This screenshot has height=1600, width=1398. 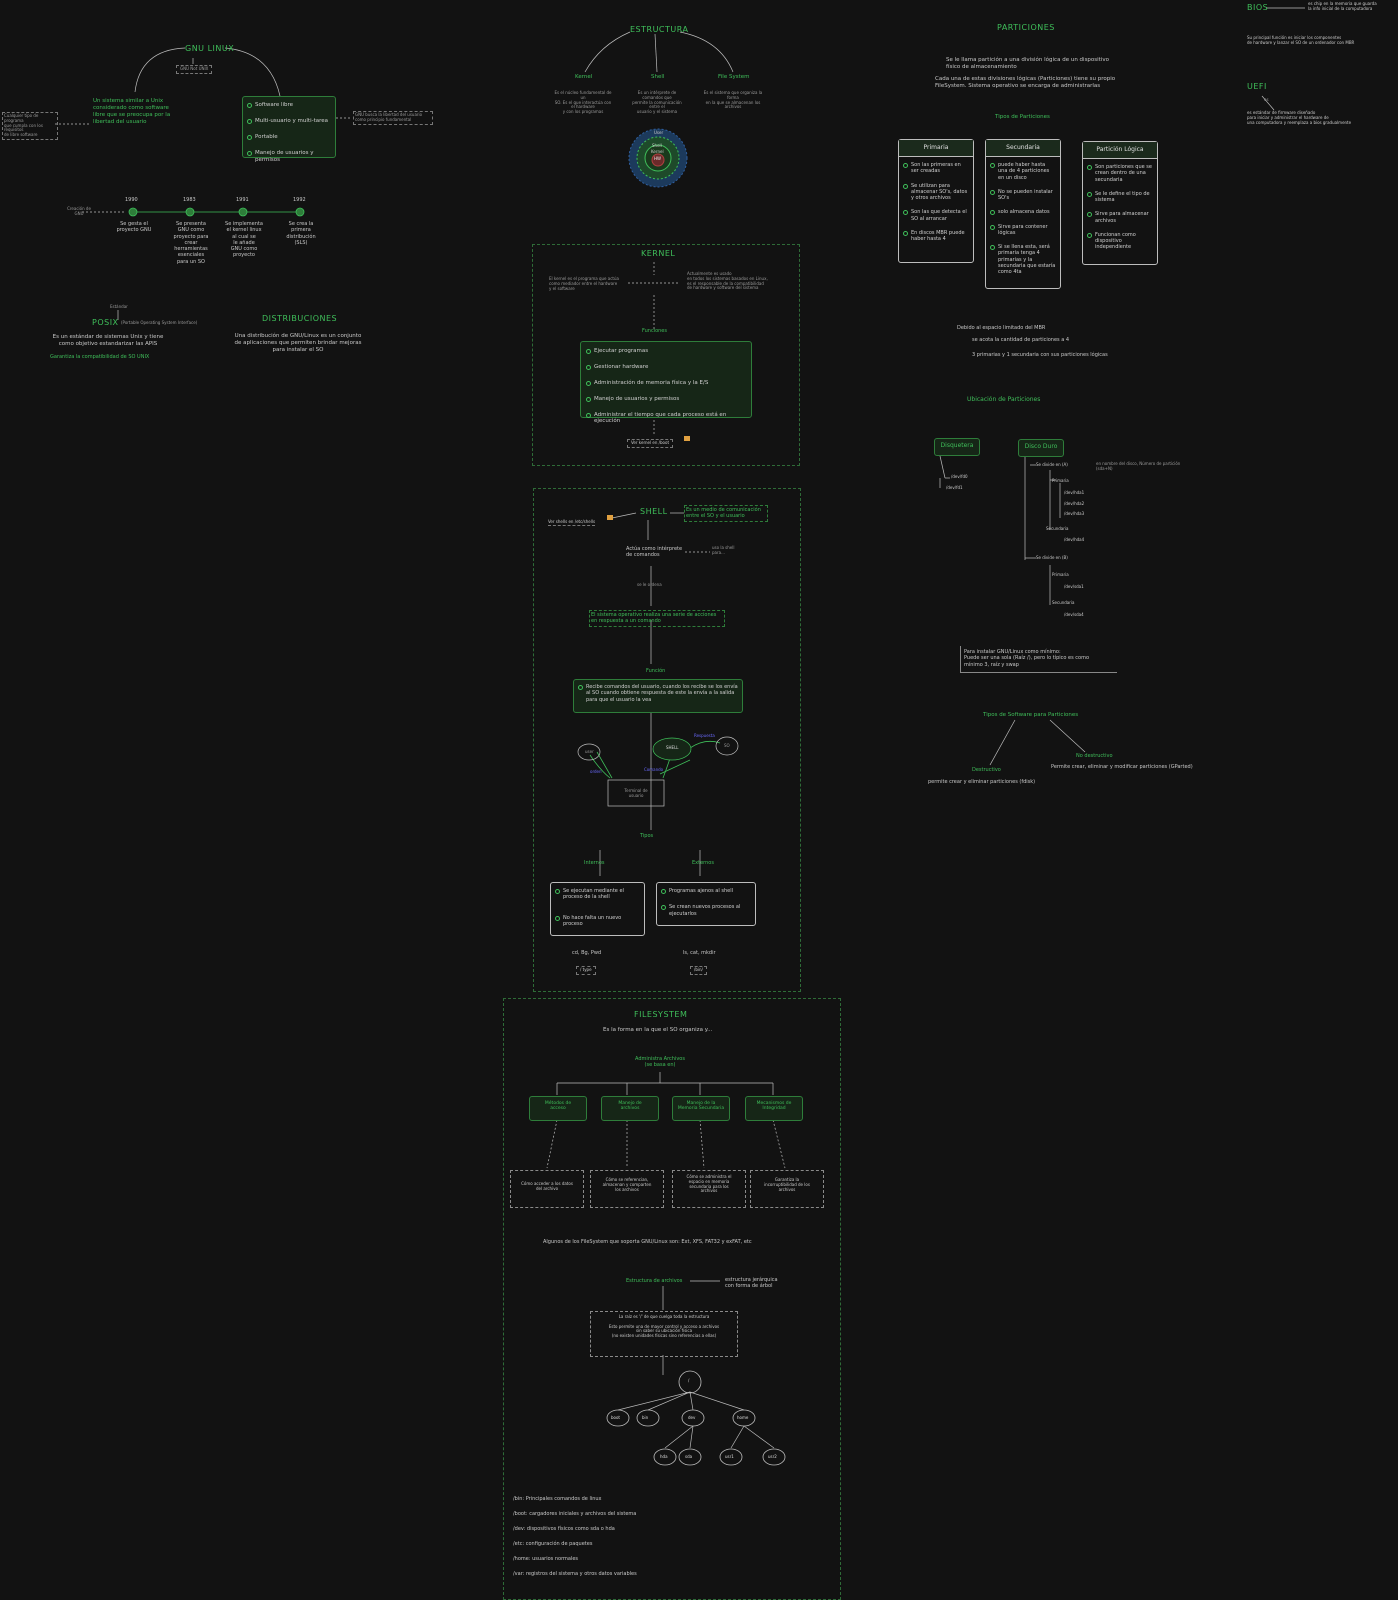 What do you see at coordinates (654, 769) in the screenshot?
I see `cycle-command: Comando` at bounding box center [654, 769].